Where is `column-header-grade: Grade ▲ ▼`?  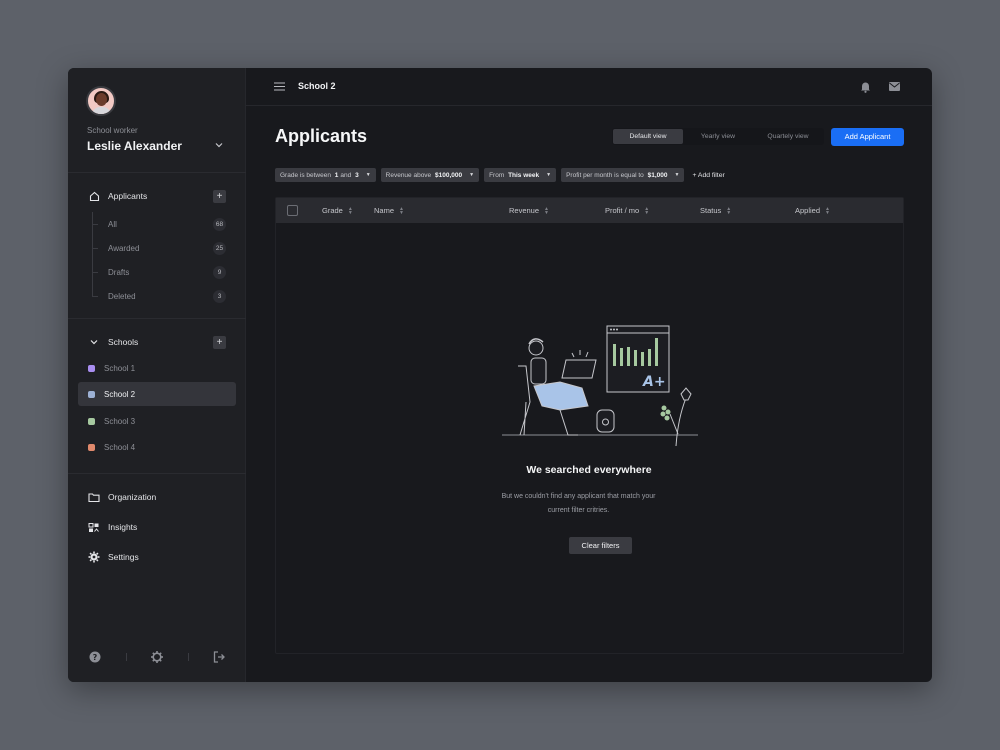
column-header-grade: Grade ▲ ▼ is located at coordinates (337, 210).